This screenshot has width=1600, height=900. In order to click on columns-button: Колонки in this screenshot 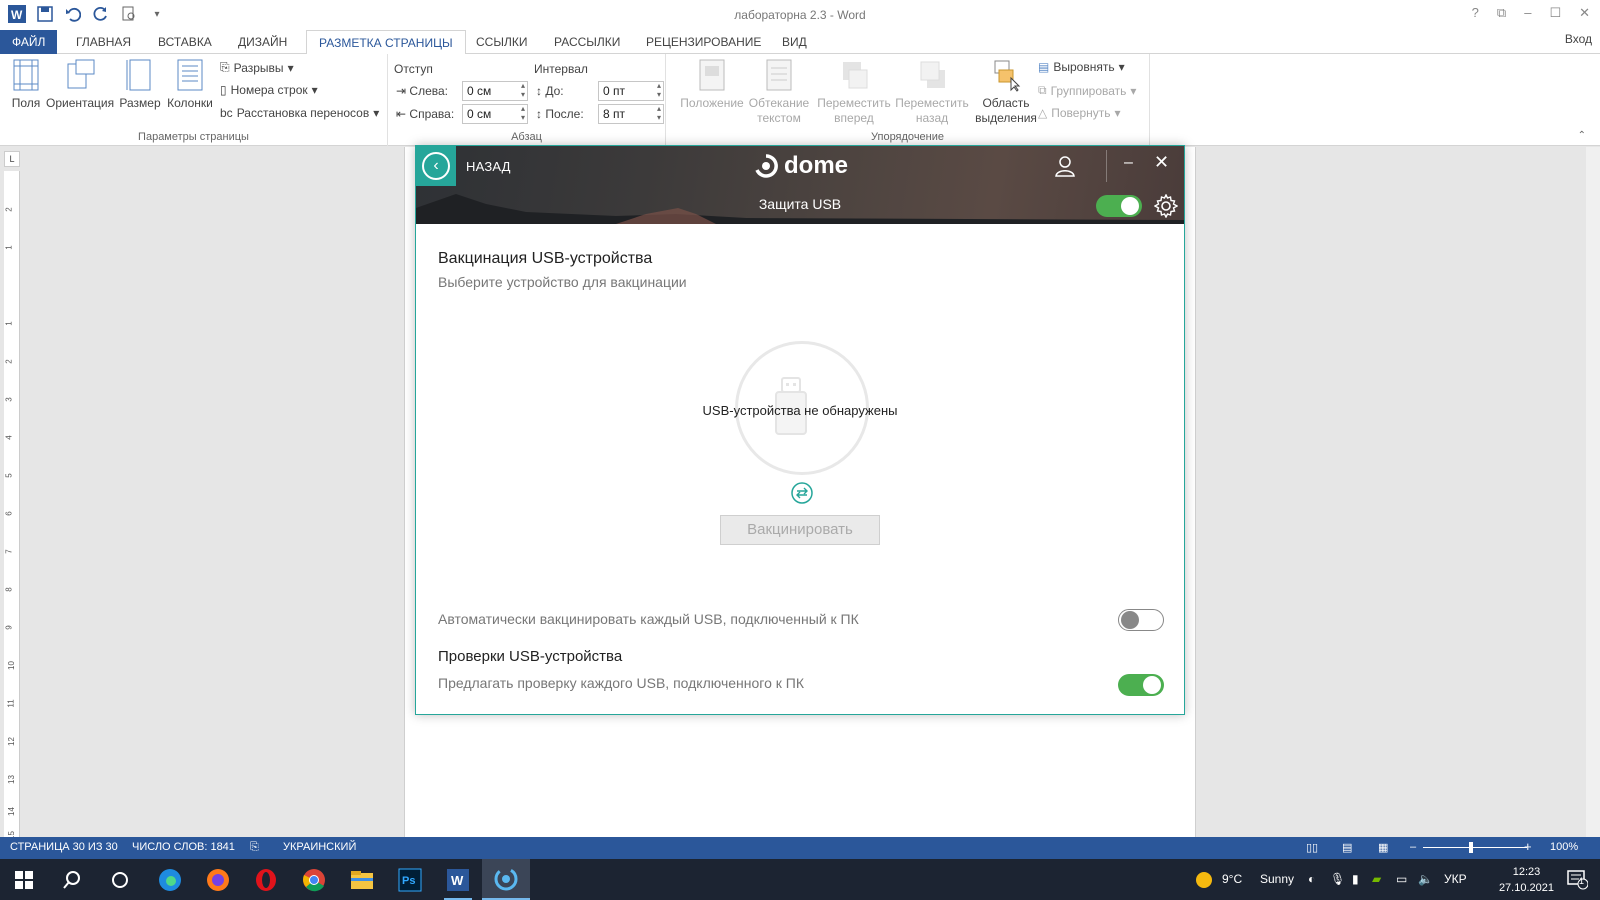, I will do `click(190, 84)`.